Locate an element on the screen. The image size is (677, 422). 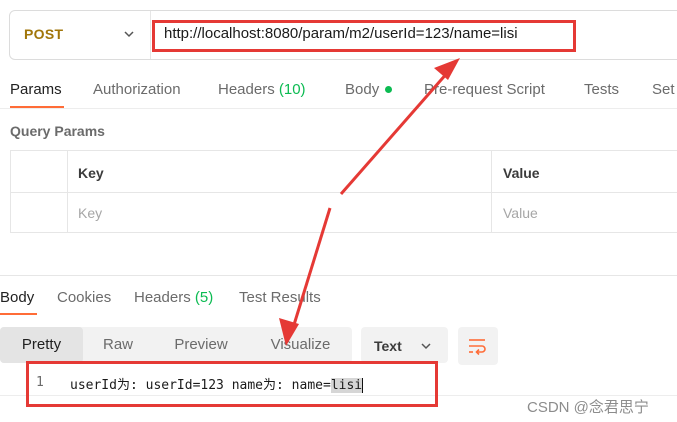
arrow-line-up is located at coordinates (394, 133).